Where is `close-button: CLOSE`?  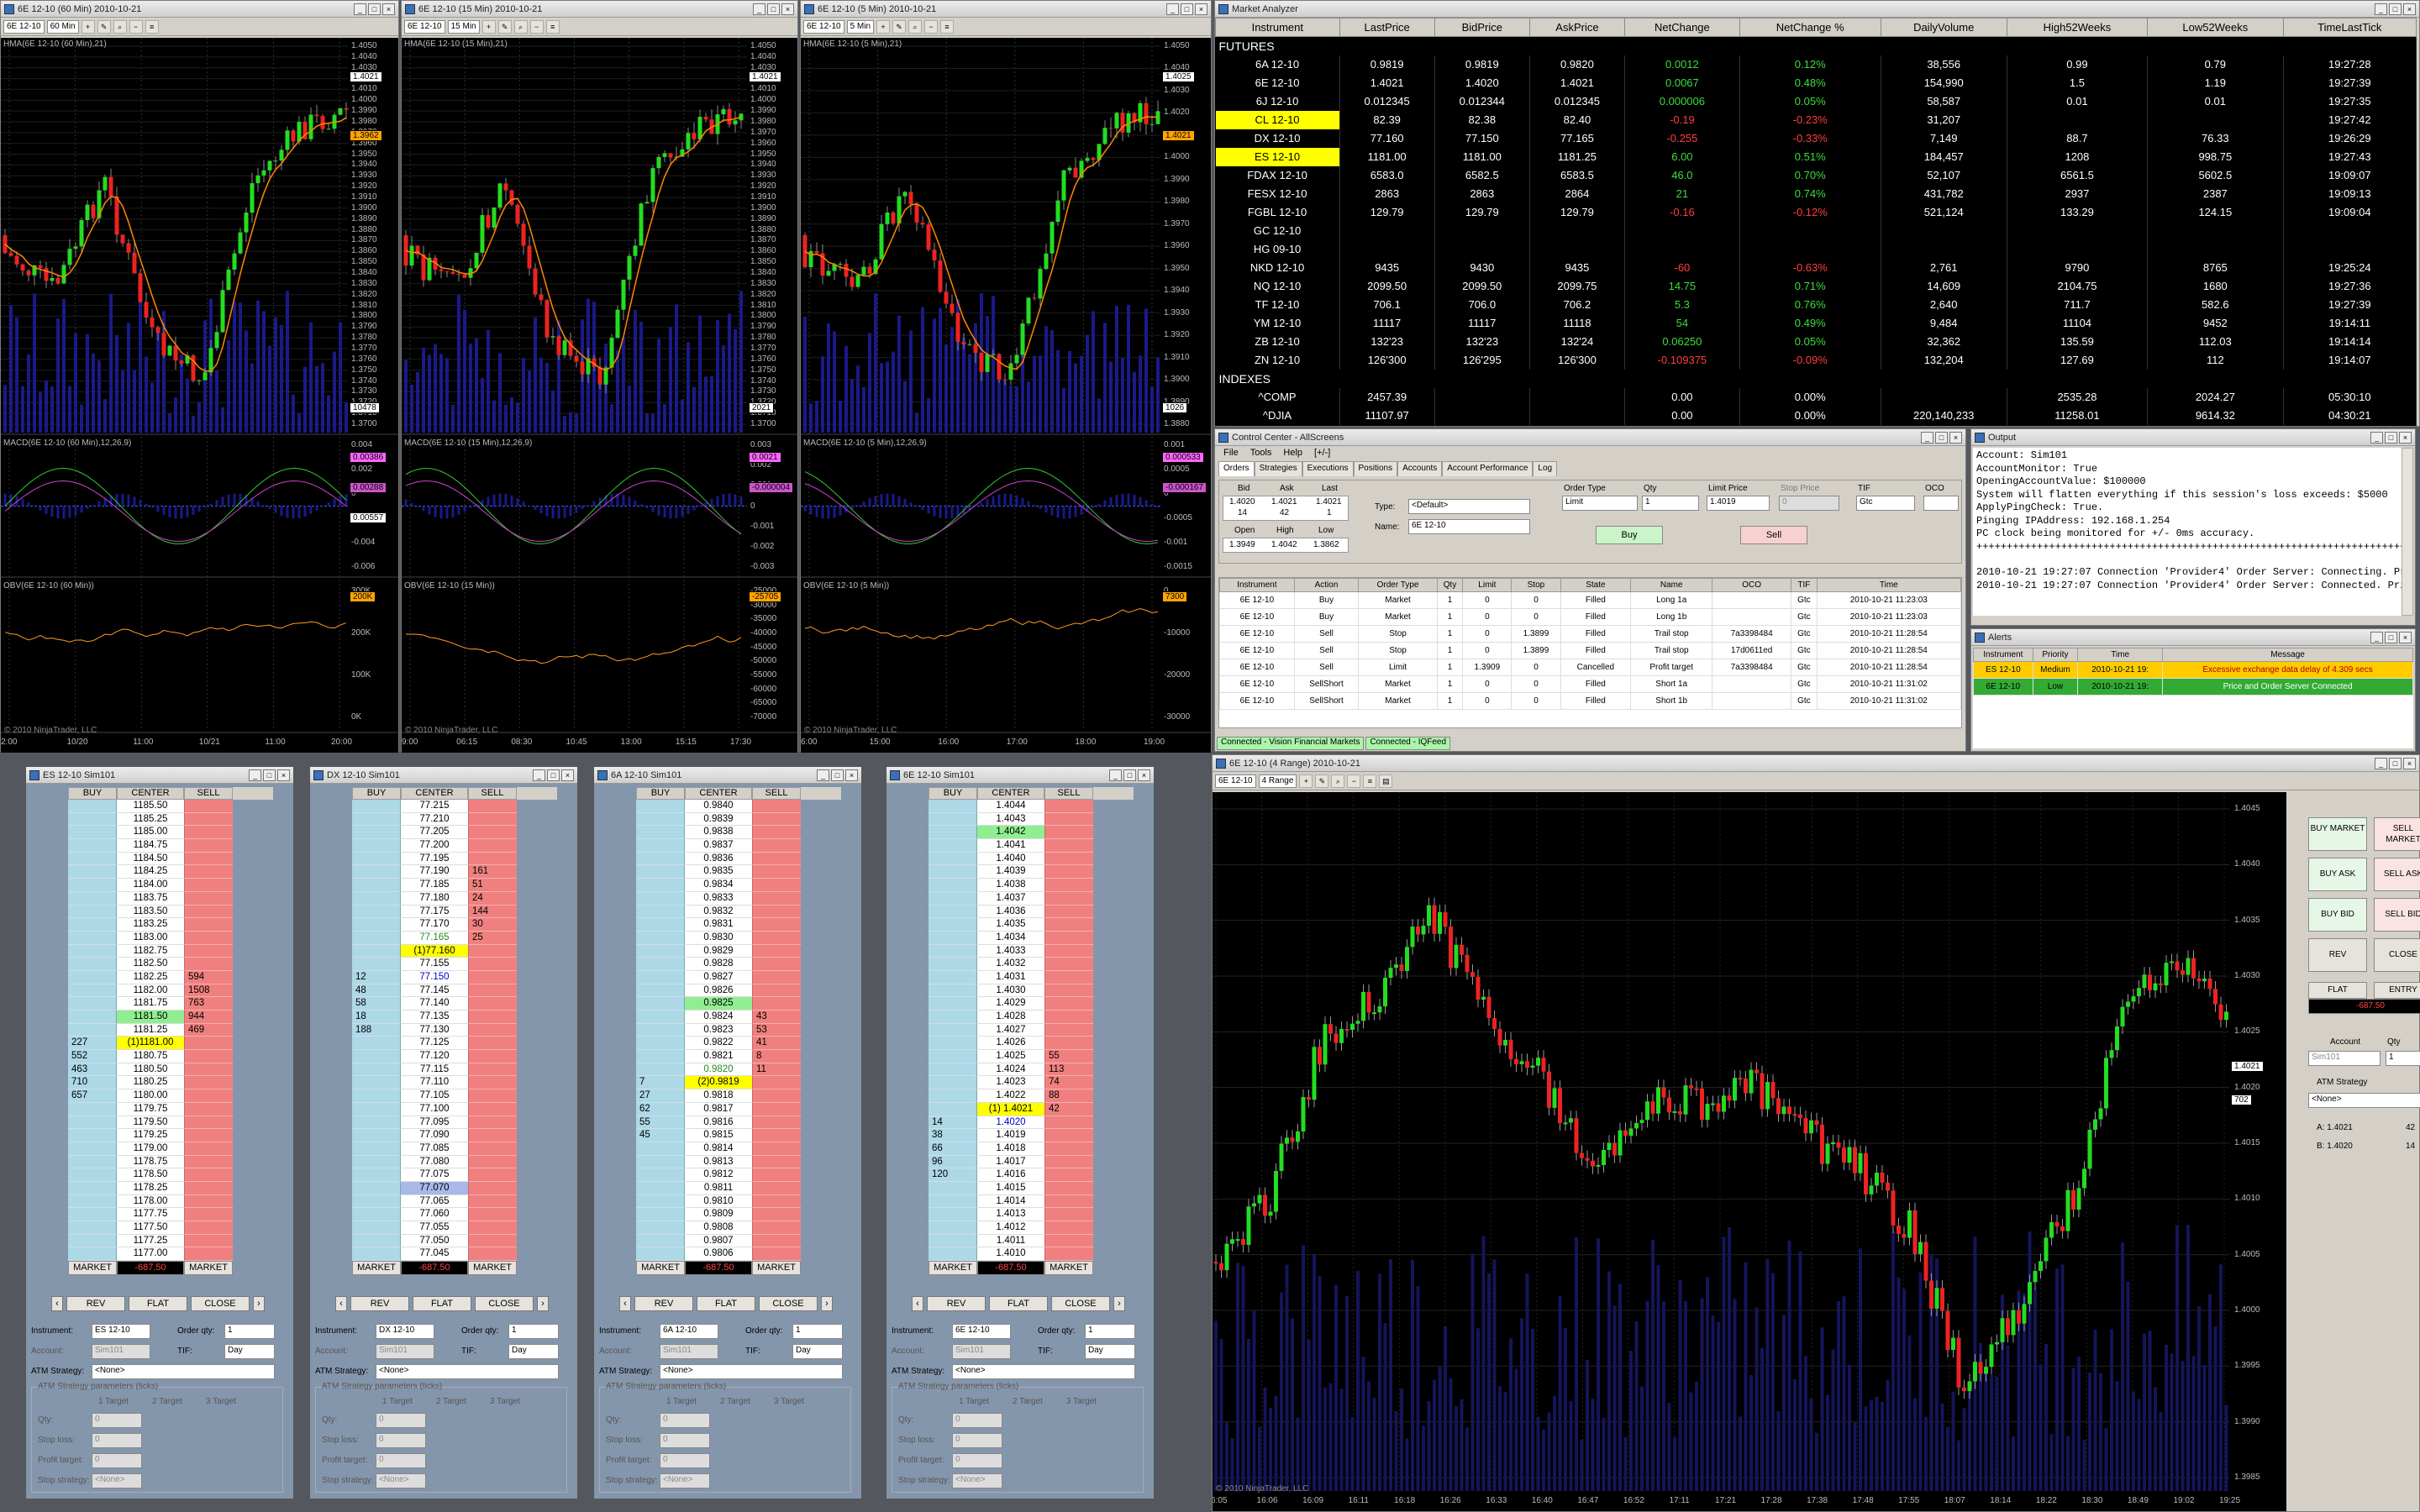 close-button: CLOSE is located at coordinates (1080, 1303).